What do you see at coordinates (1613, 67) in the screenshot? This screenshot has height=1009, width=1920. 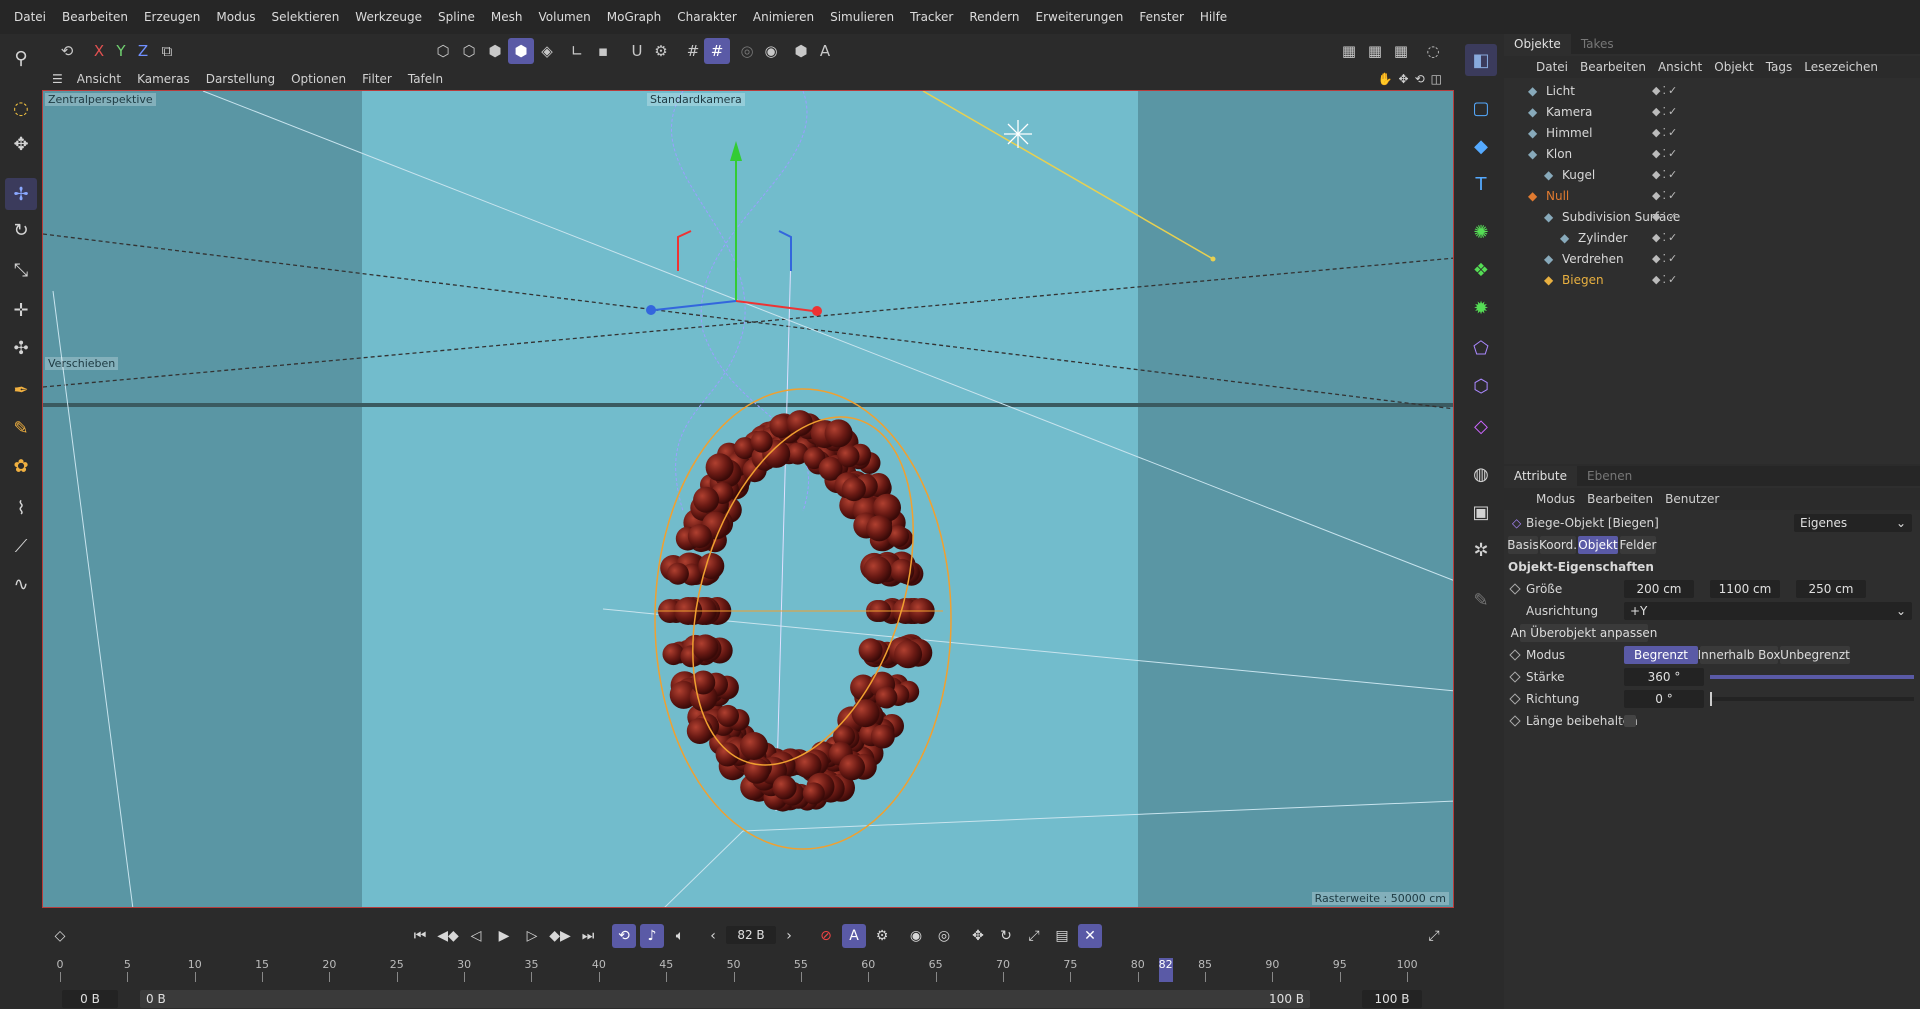 I see `obj-menu-bearbeiten: Bearbeiten` at bounding box center [1613, 67].